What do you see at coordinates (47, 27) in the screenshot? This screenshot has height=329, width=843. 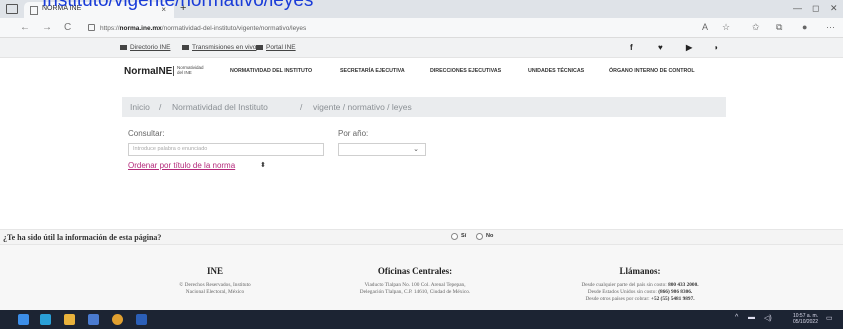 I see `forward-icon: →` at bounding box center [47, 27].